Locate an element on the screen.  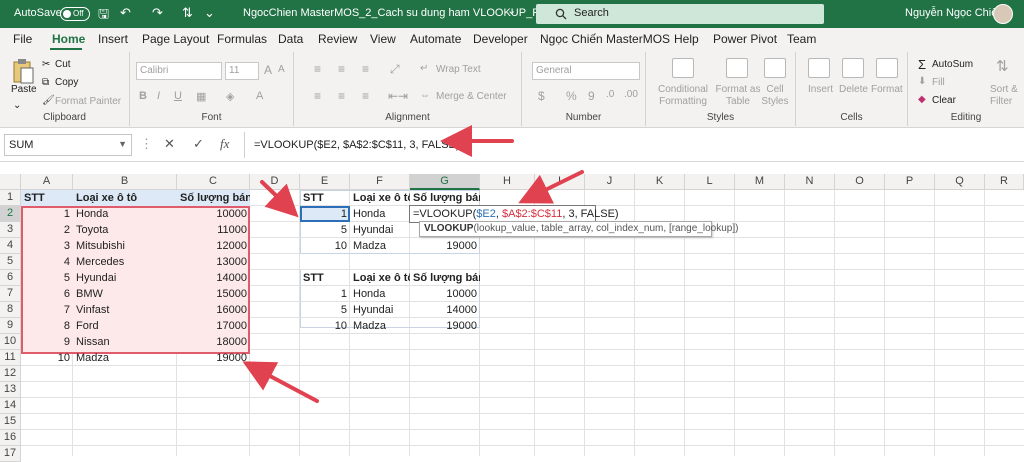
insert-cells-icon is located at coordinates (819, 68).